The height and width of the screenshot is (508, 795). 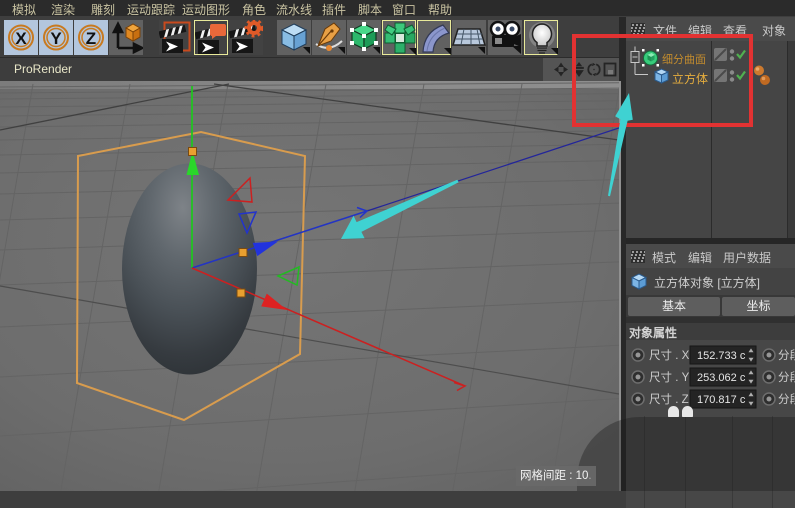 What do you see at coordinates (56, 38) in the screenshot?
I see `svg-text: Y` at bounding box center [56, 38].